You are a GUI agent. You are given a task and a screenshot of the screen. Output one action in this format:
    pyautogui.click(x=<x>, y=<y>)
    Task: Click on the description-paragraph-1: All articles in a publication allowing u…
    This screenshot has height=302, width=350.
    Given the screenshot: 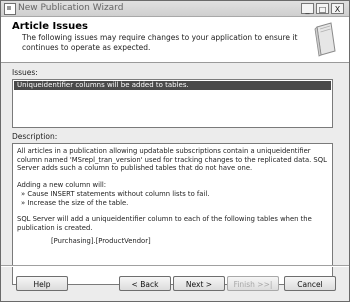 What is the action you would take?
    pyautogui.click(x=172, y=160)
    